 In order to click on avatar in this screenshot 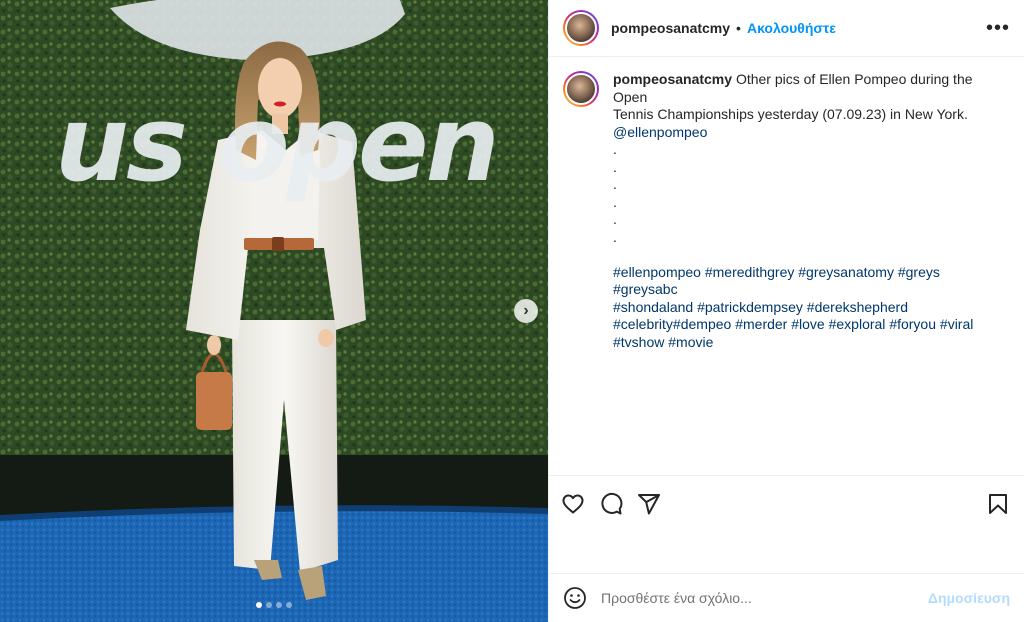, I will do `click(581, 28)`.